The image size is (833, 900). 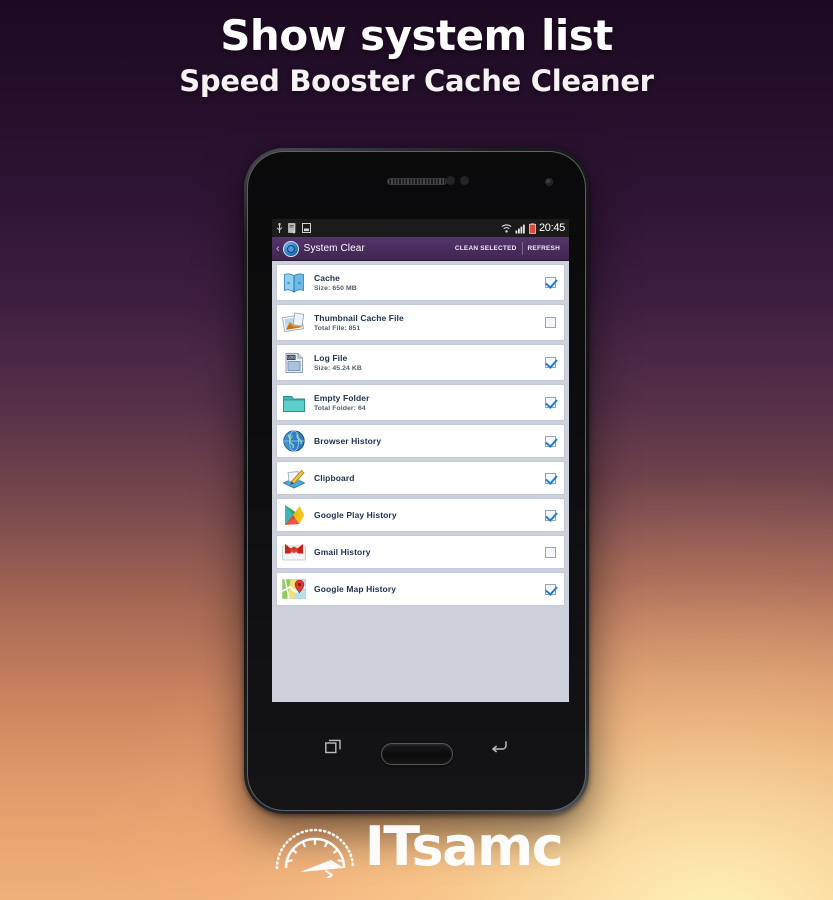 I want to click on list-item-subtitle: Total File: 851, so click(x=337, y=329).